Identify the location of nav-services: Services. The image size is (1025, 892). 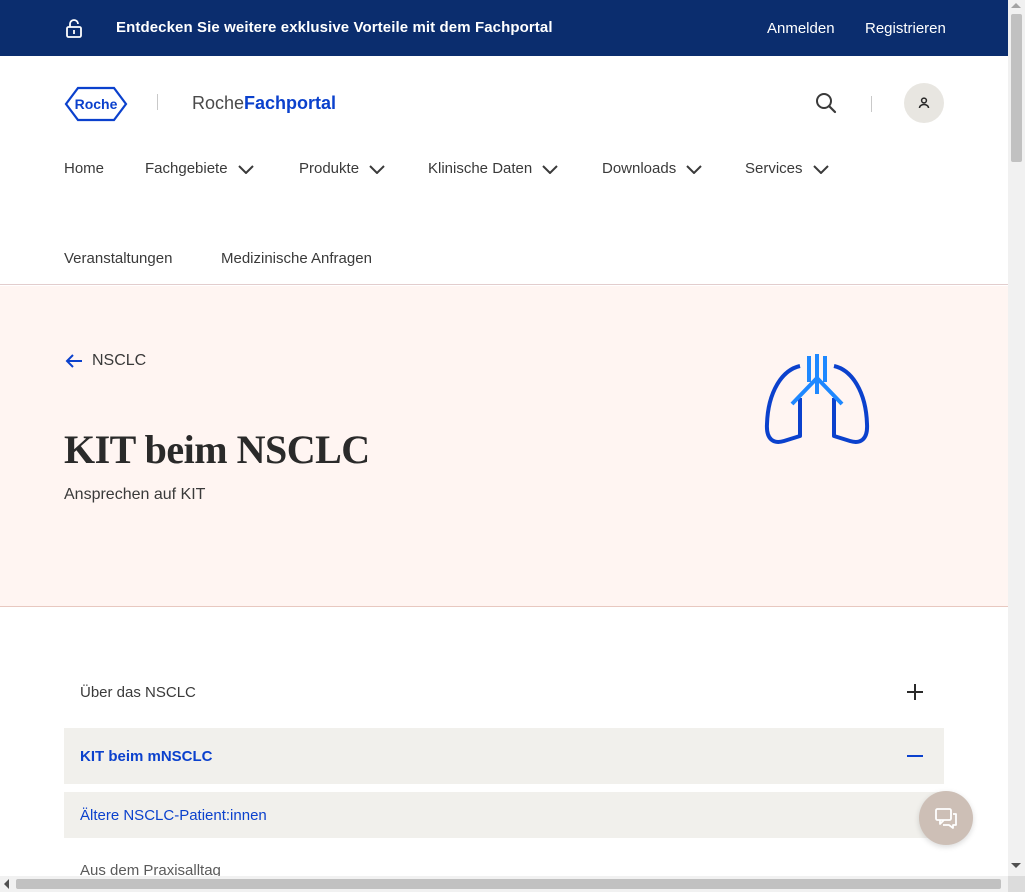
(787, 168).